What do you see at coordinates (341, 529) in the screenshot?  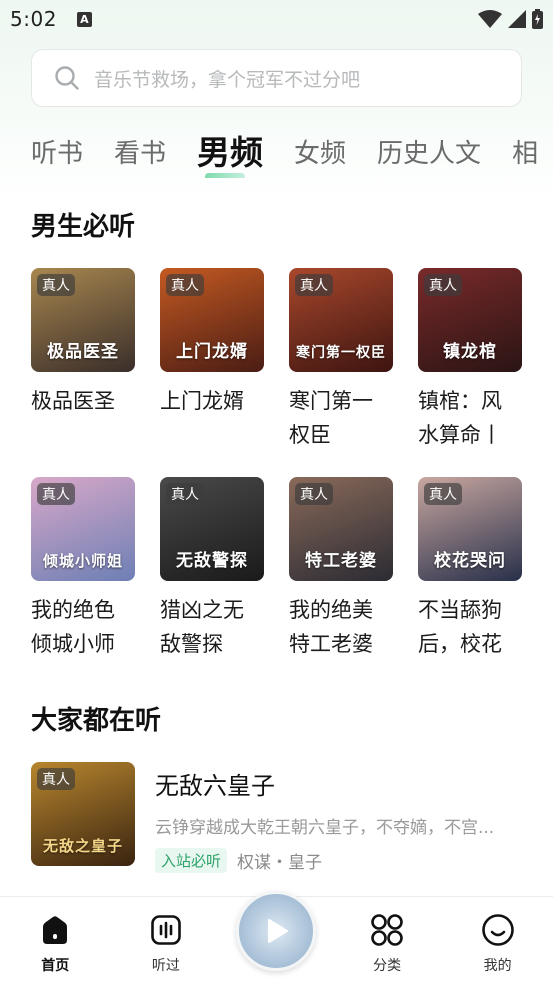 I see `book-cover: 真人 特工老婆` at bounding box center [341, 529].